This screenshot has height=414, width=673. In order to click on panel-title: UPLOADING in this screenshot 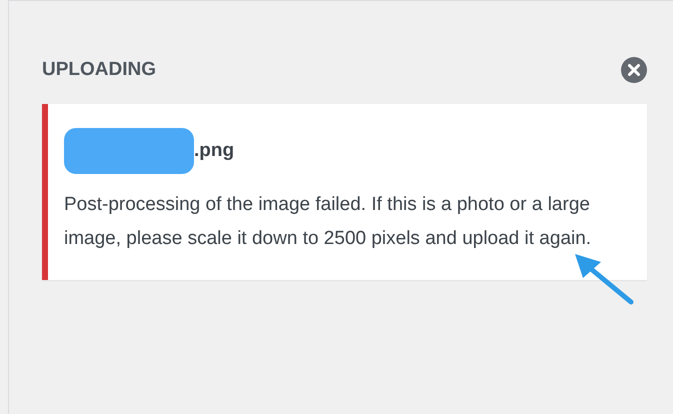, I will do `click(99, 70)`.